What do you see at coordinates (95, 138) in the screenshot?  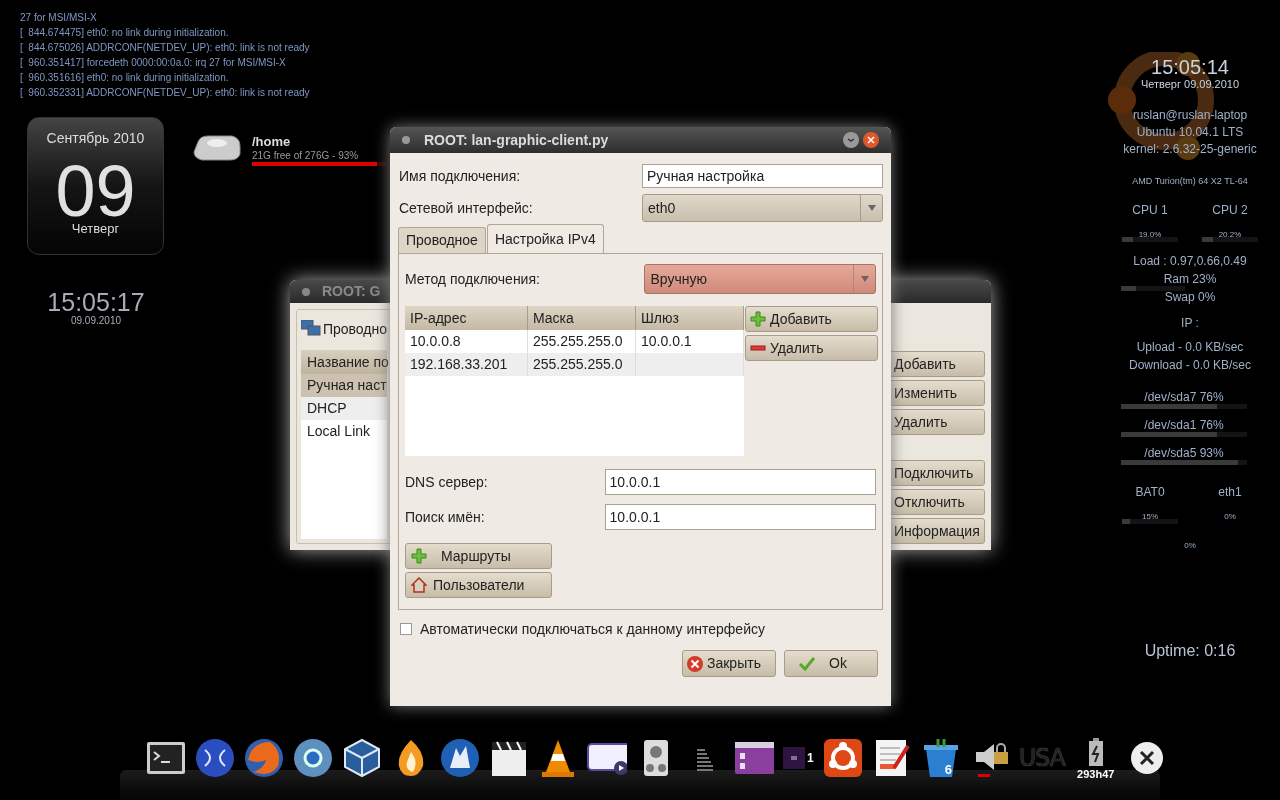 I see `calendar-month: Сентябрь 2010` at bounding box center [95, 138].